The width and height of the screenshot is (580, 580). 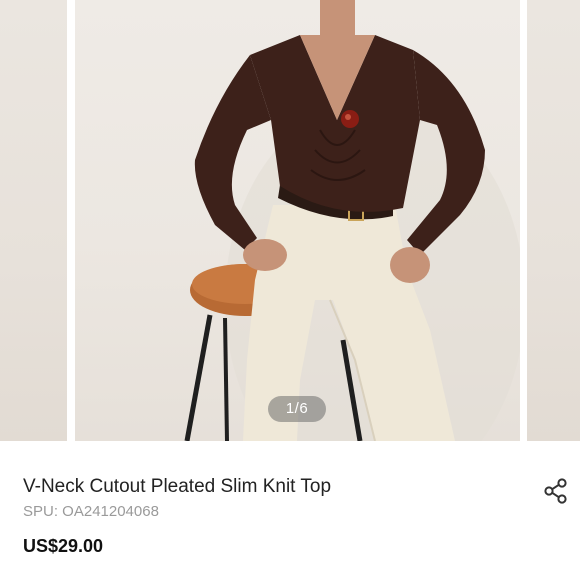 I want to click on previous-image-peek, so click(x=33, y=220).